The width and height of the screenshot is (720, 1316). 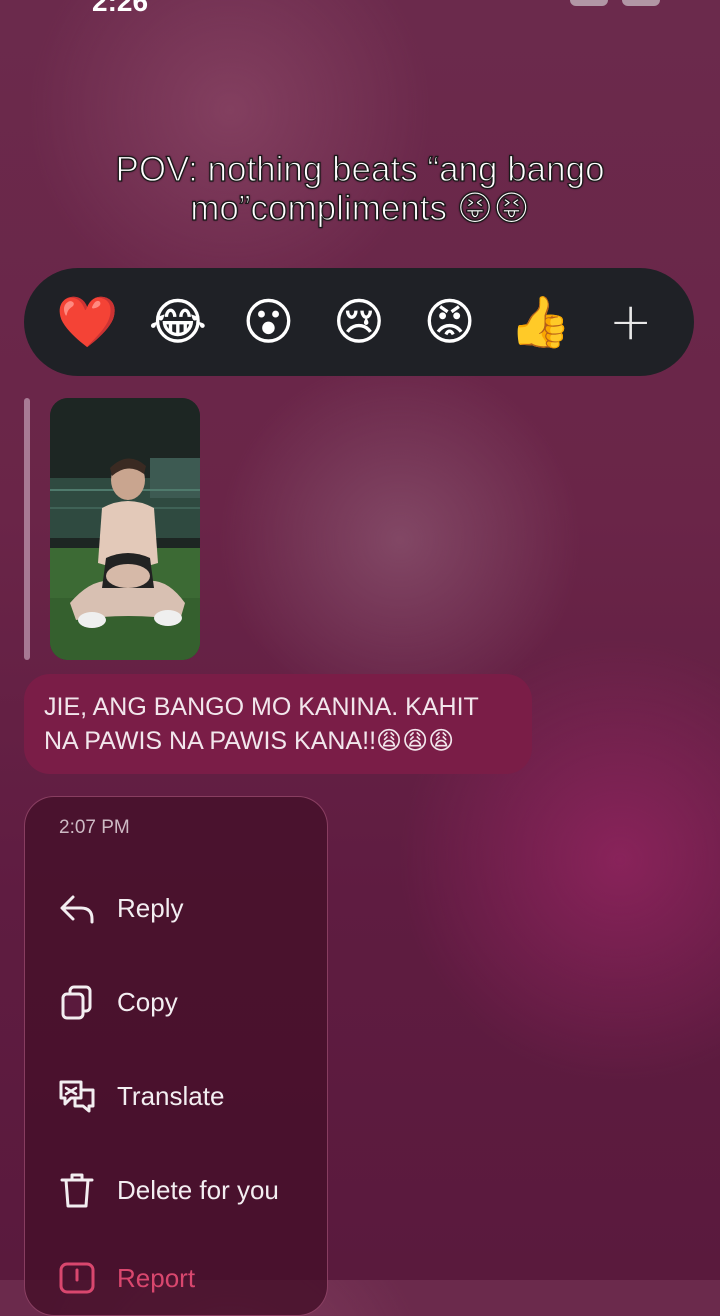 I want to click on reply-menu-item: Reply, so click(x=187, y=908).